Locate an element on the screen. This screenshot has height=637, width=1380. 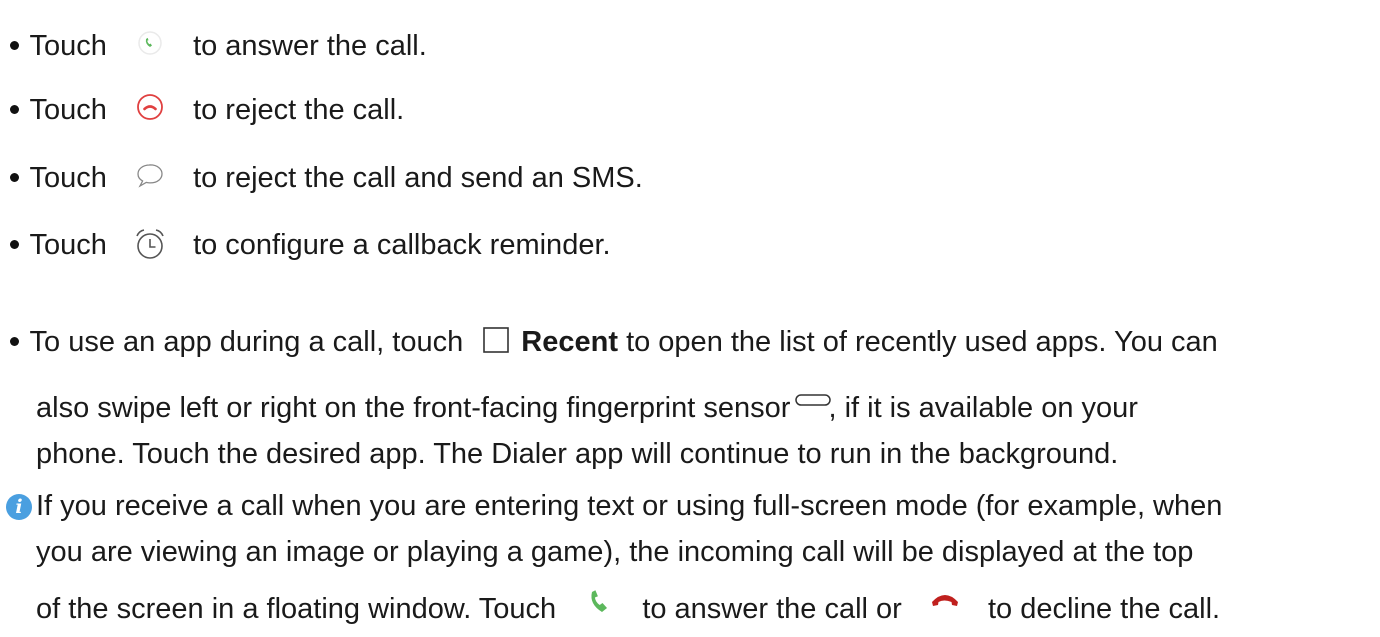
list-item: Touch to answer the call. is located at coordinates (213, 46).